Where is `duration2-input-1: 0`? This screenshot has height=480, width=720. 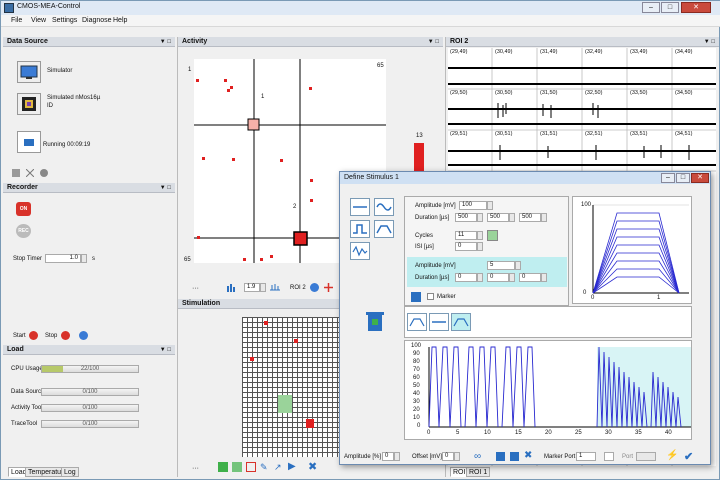
duration2-input-1: 0 is located at coordinates (466, 277).